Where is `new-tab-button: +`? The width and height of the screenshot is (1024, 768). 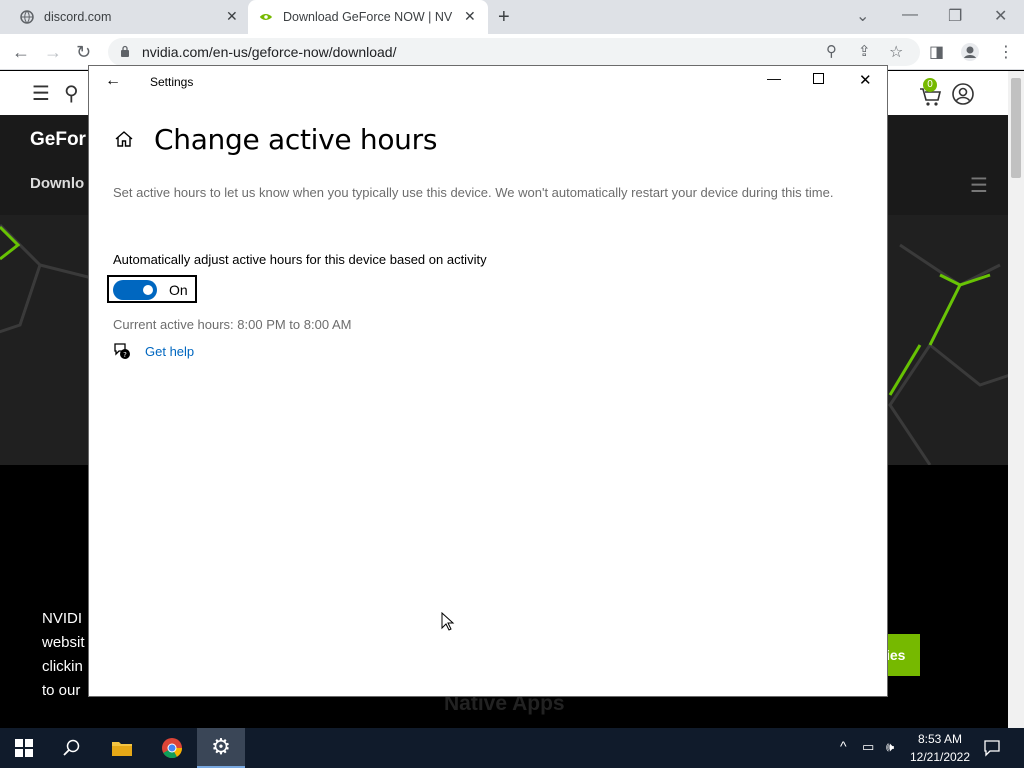
new-tab-button: + is located at coordinates (504, 17).